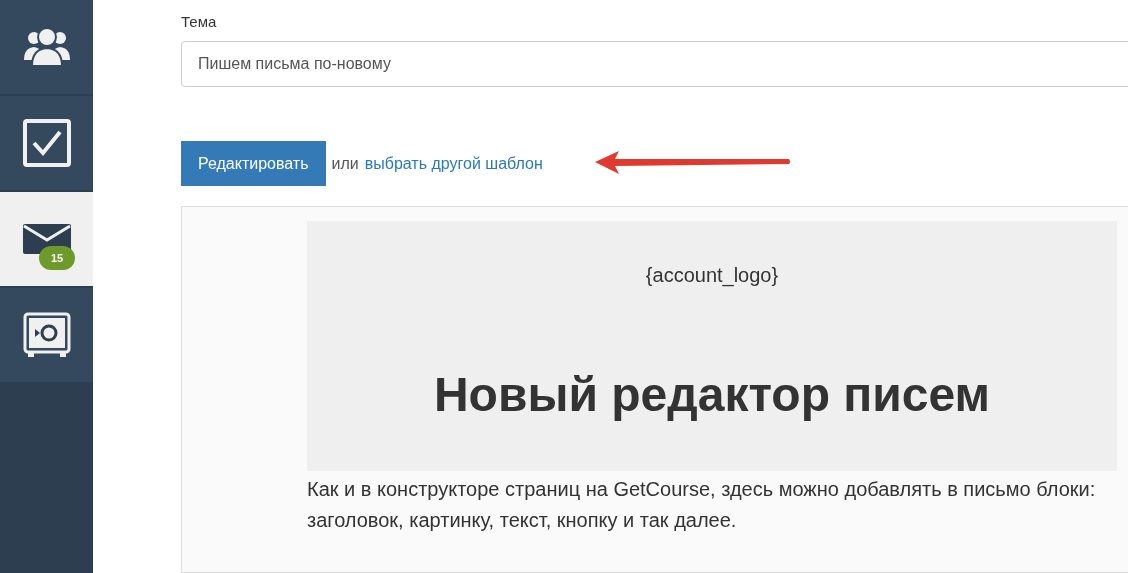 This screenshot has width=1128, height=573. What do you see at coordinates (712, 394) in the screenshot?
I see `email-heading: Новый редактор писем` at bounding box center [712, 394].